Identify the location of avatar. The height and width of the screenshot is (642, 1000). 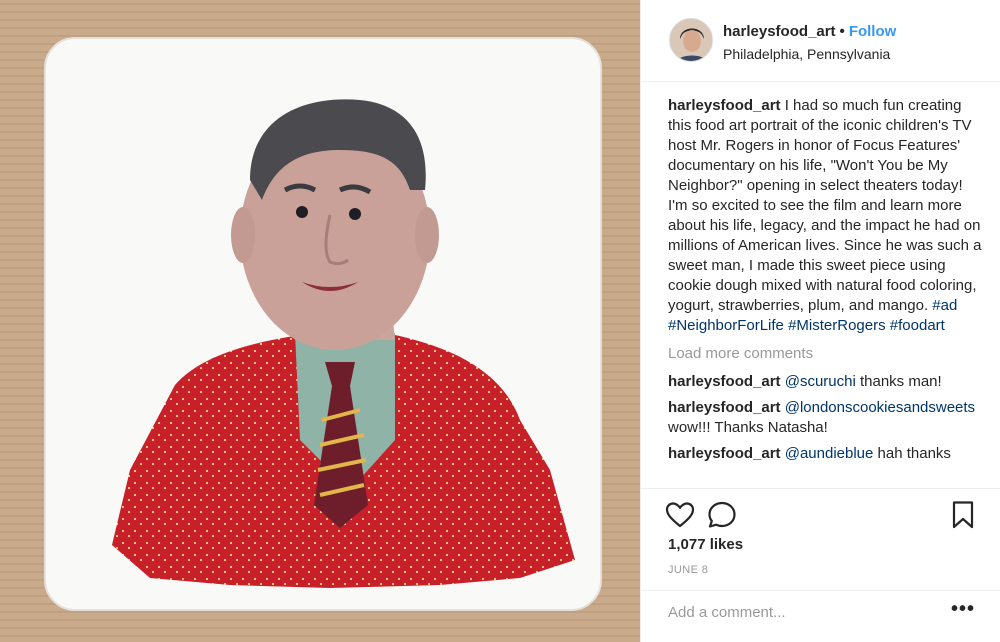
(691, 40).